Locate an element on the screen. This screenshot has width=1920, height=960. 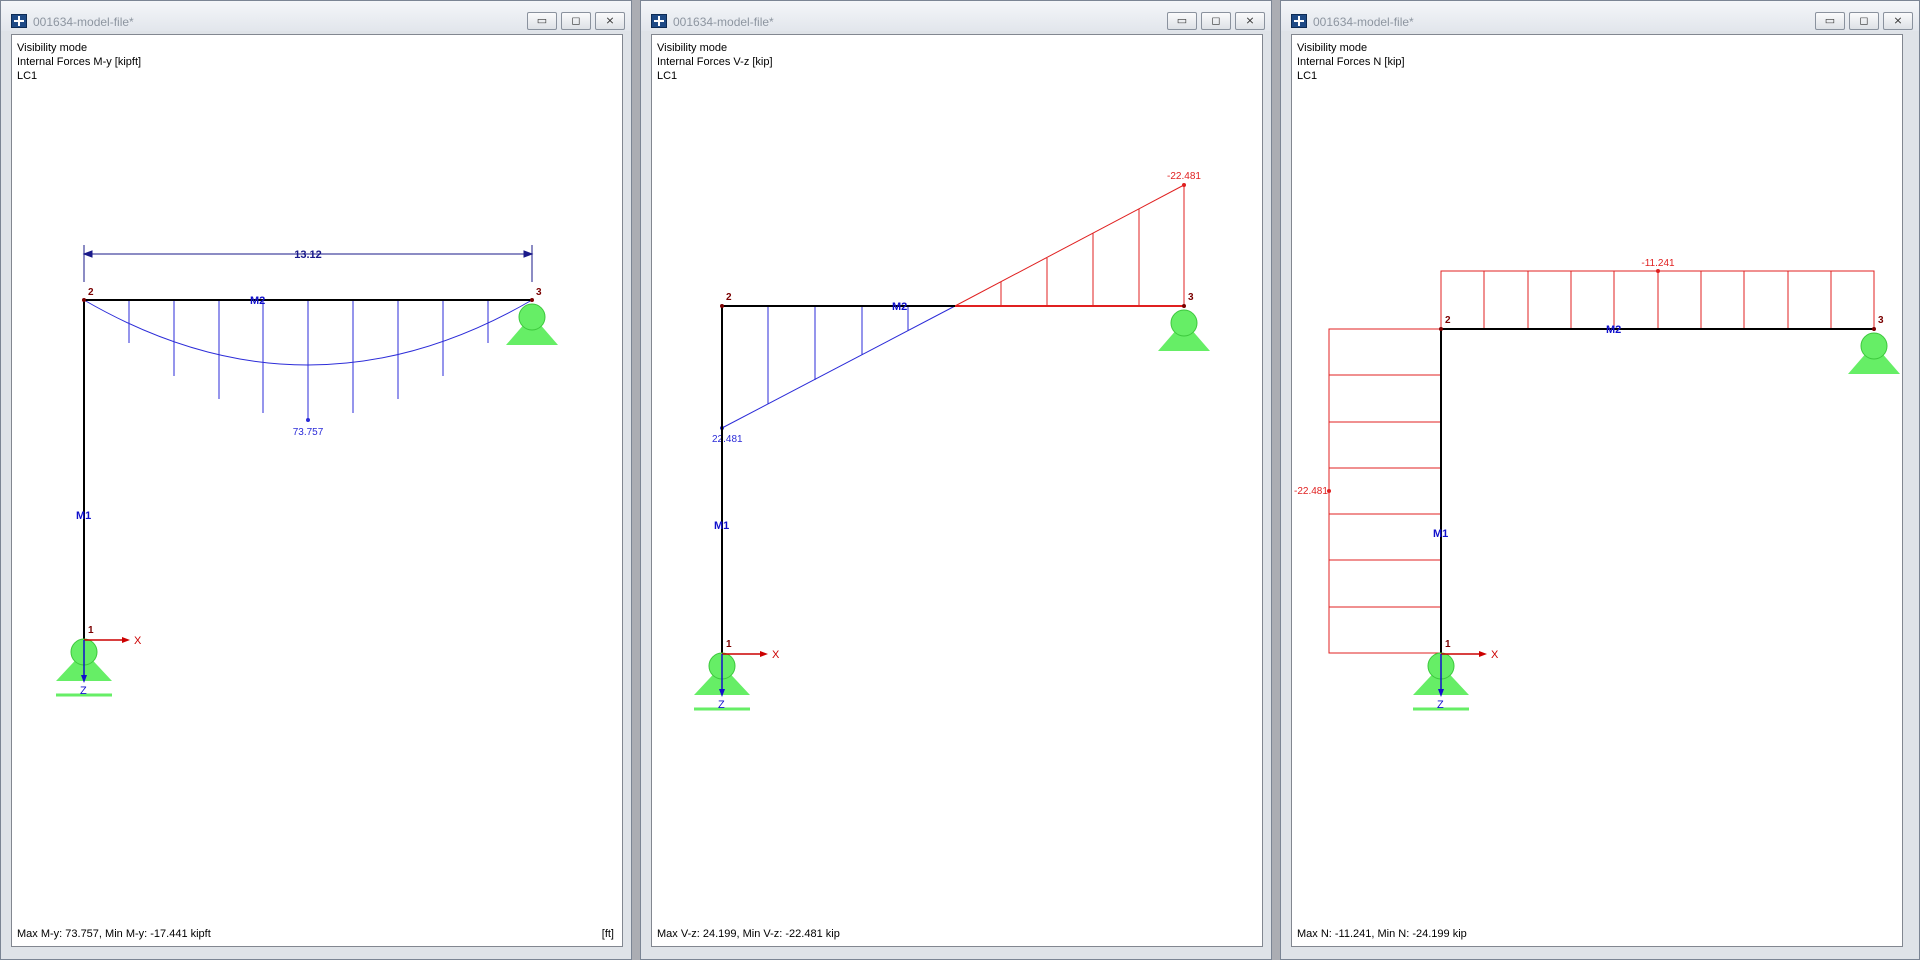
status-line: Max N: -11.241, Min N: -24.199 kip is located at coordinates (1382, 934).